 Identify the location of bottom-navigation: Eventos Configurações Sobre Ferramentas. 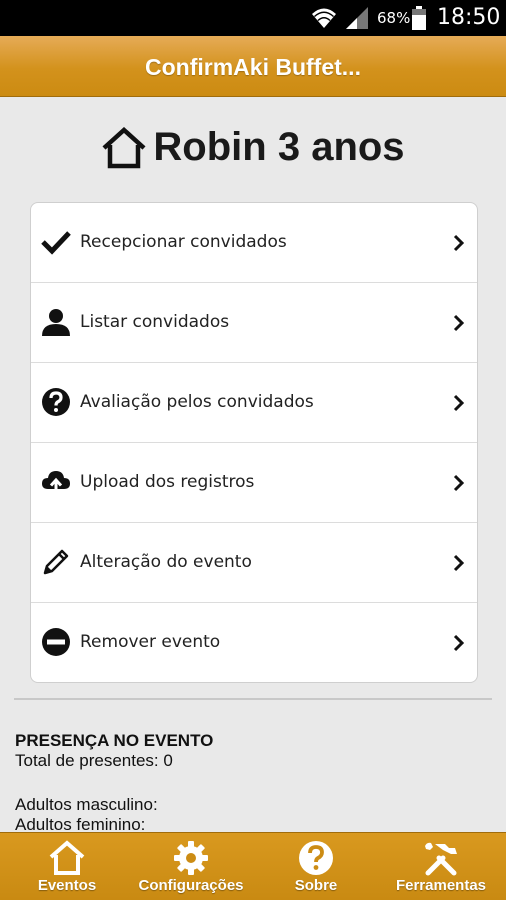
(253, 866).